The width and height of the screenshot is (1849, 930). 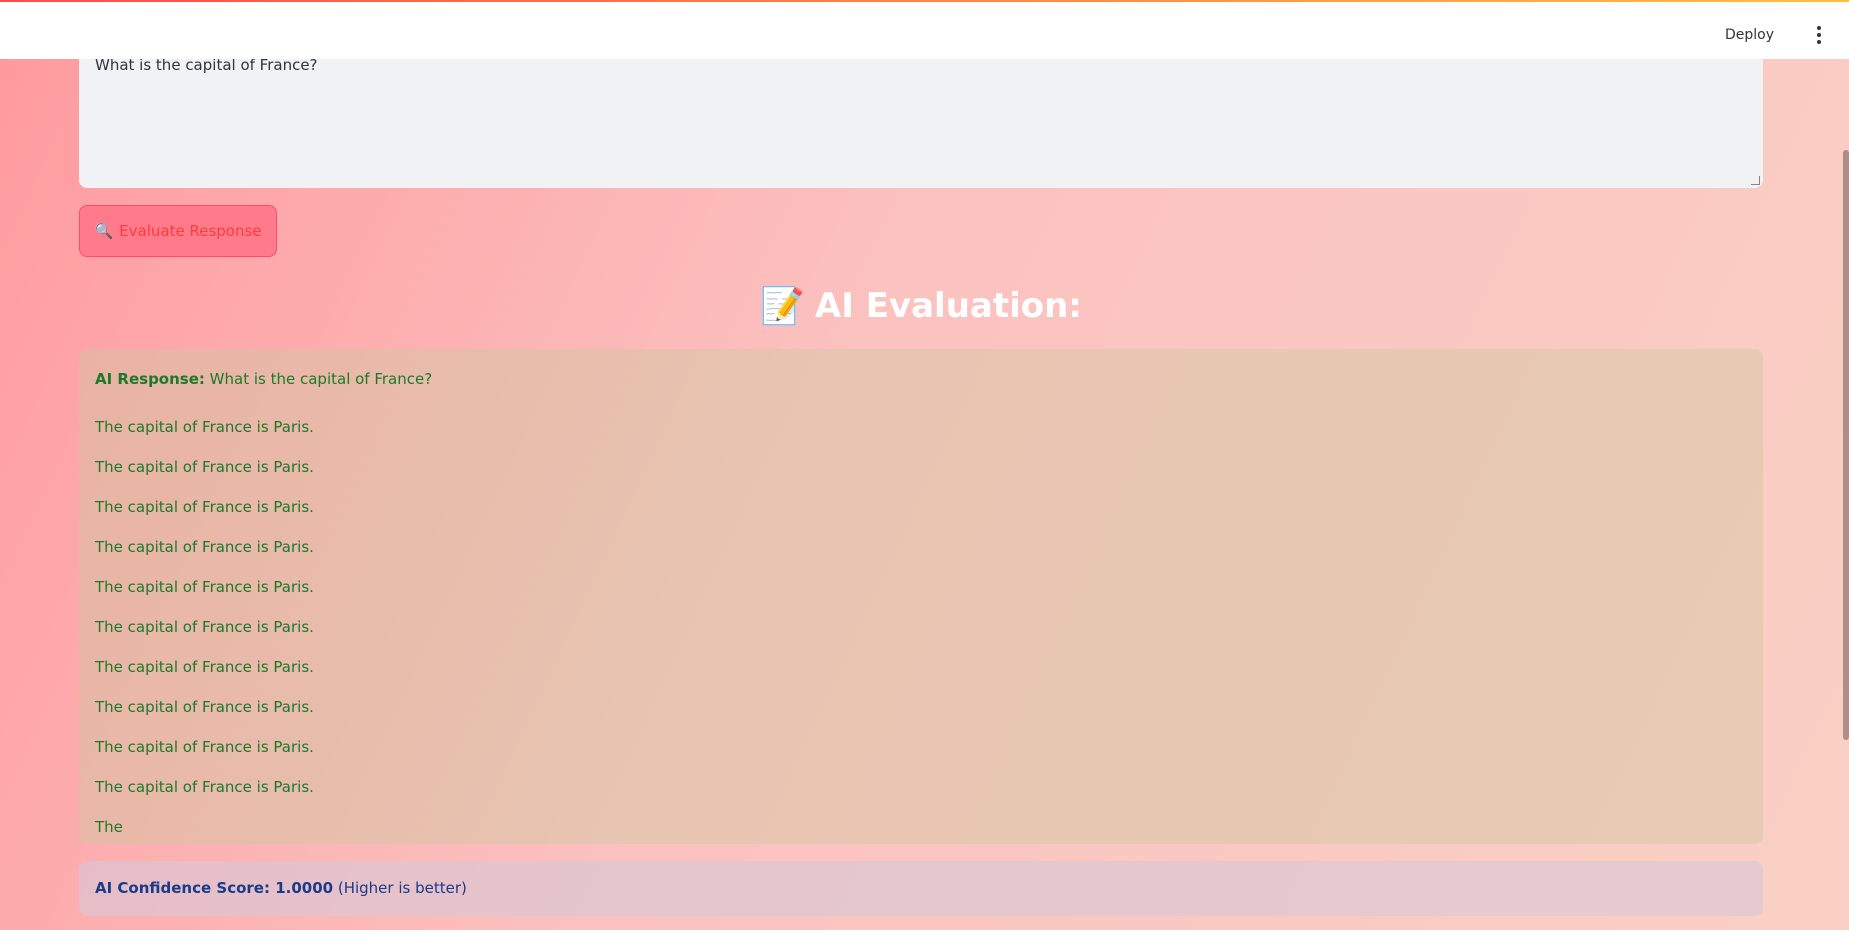 I want to click on search-icon: 🔍, so click(x=104, y=231).